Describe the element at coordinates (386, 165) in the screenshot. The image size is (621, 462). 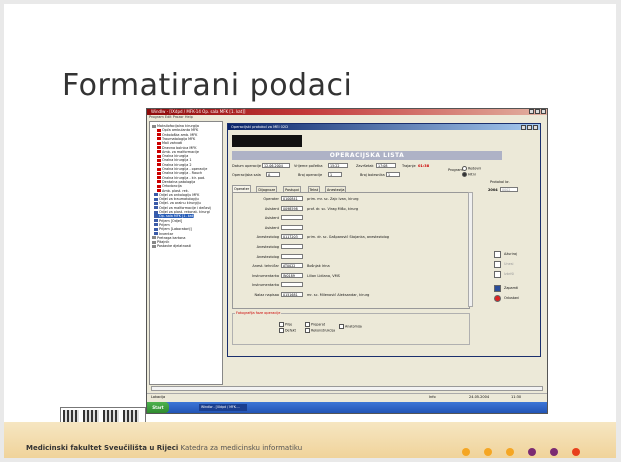
I see `end-time-field: 17:08` at that location.